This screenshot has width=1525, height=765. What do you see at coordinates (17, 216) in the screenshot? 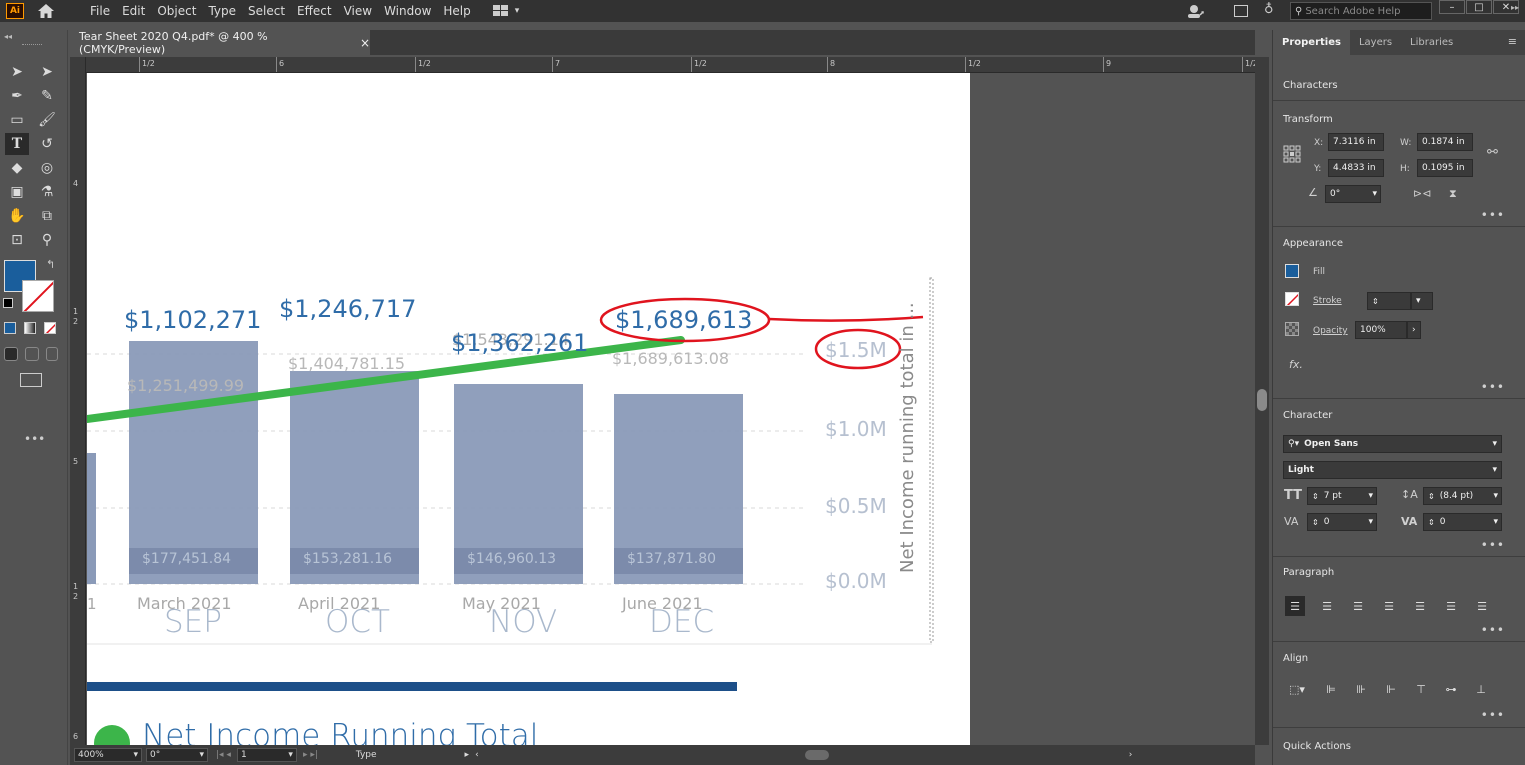
I see `puppet-warp-tool-icon: ✋` at bounding box center [17, 216].